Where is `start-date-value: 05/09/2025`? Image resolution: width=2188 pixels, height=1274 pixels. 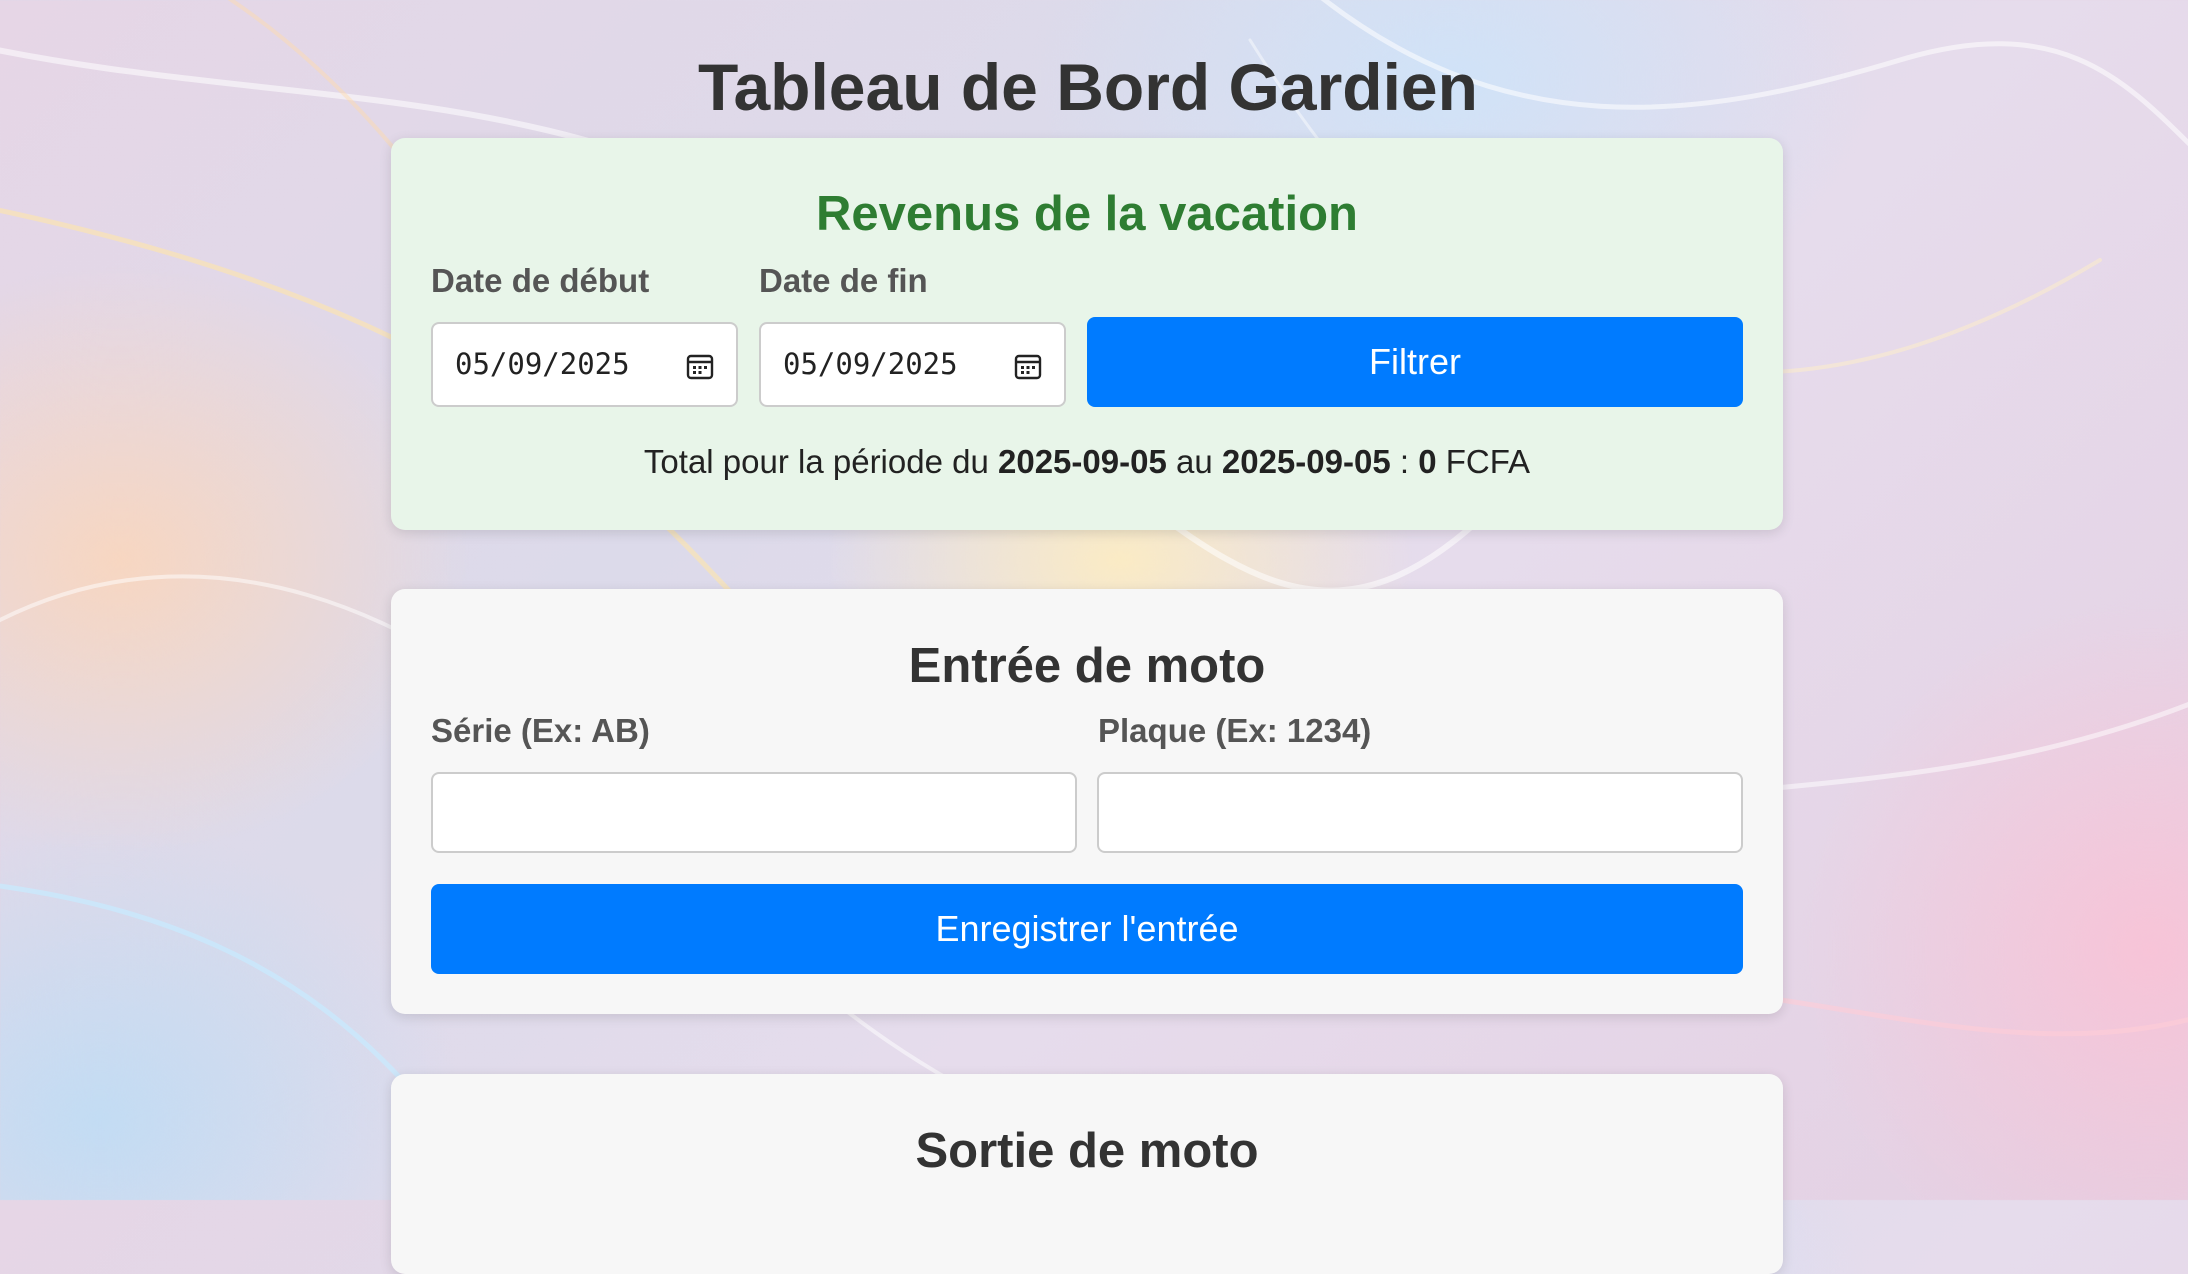
start-date-value: 05/09/2025 is located at coordinates (542, 364).